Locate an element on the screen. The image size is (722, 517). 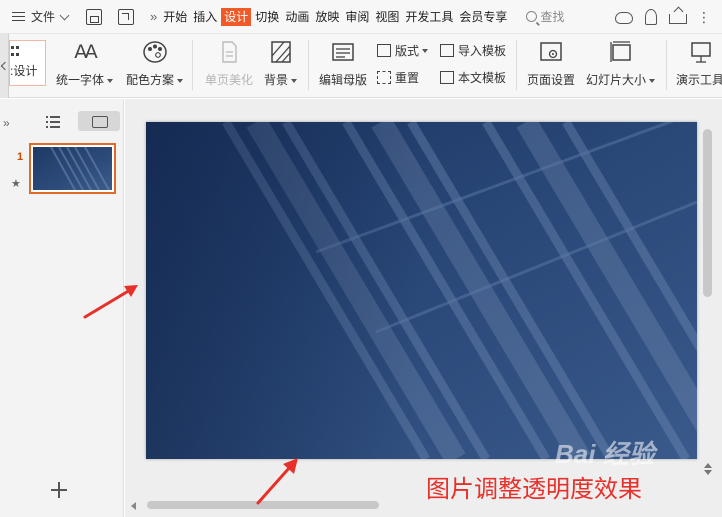
more-options-icon: ⋮ is located at coordinates (704, 17).